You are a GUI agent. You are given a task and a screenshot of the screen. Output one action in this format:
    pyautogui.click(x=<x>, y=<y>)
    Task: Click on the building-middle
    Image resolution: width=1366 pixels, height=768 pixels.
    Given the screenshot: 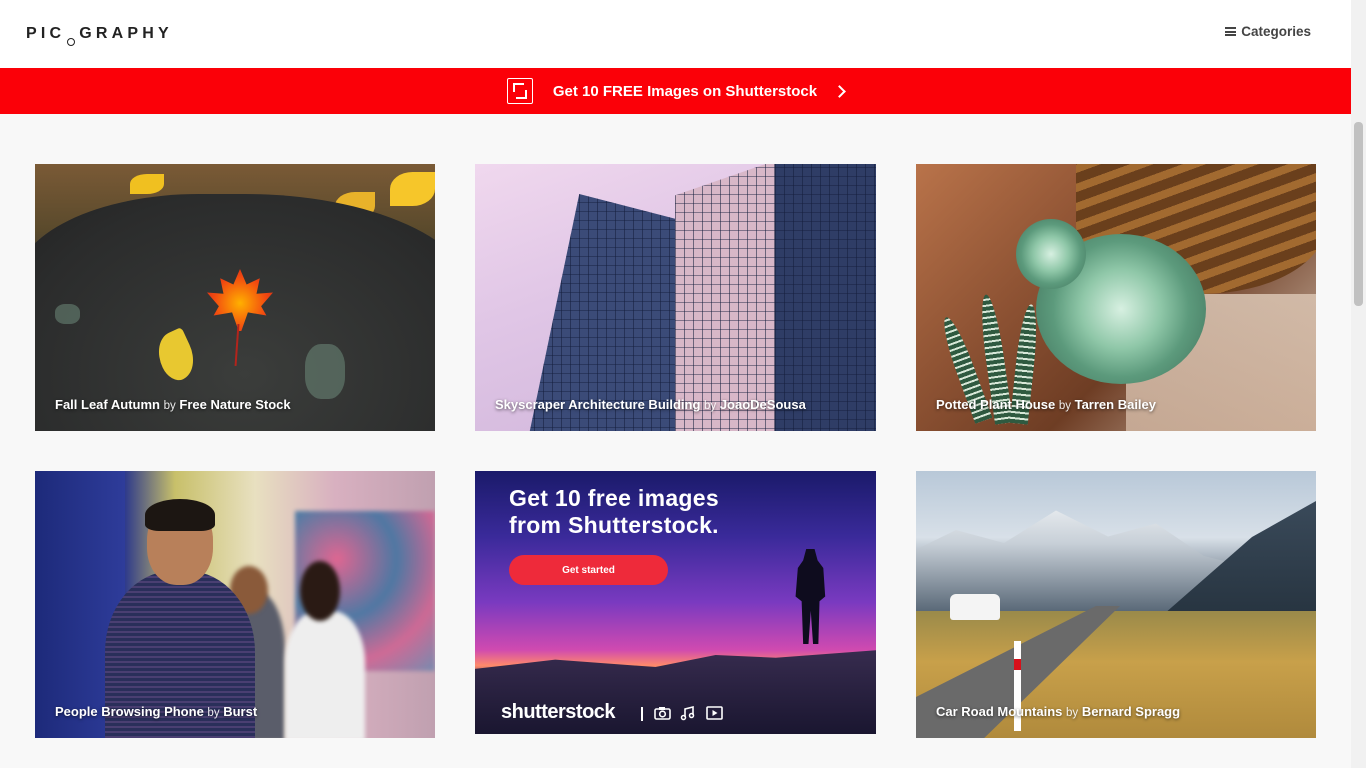 What is the action you would take?
    pyautogui.click(x=727, y=297)
    